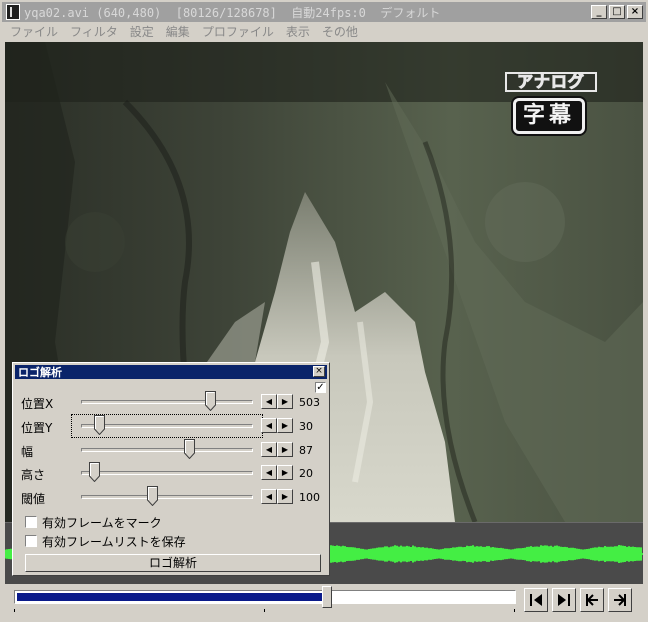 The width and height of the screenshot is (648, 622). I want to click on slider-value: 100, so click(309, 497).